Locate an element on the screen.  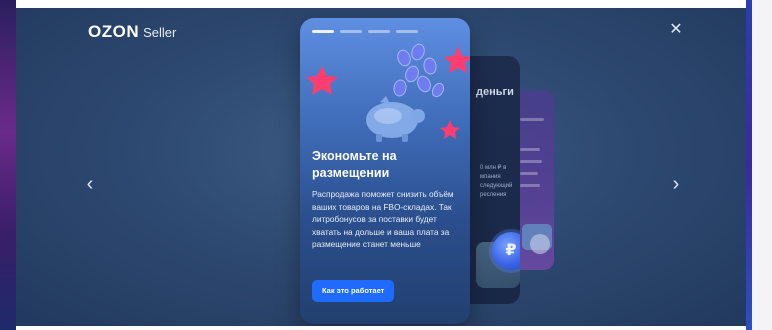
chevron-left-icon: ‹ is located at coordinates (90, 184).